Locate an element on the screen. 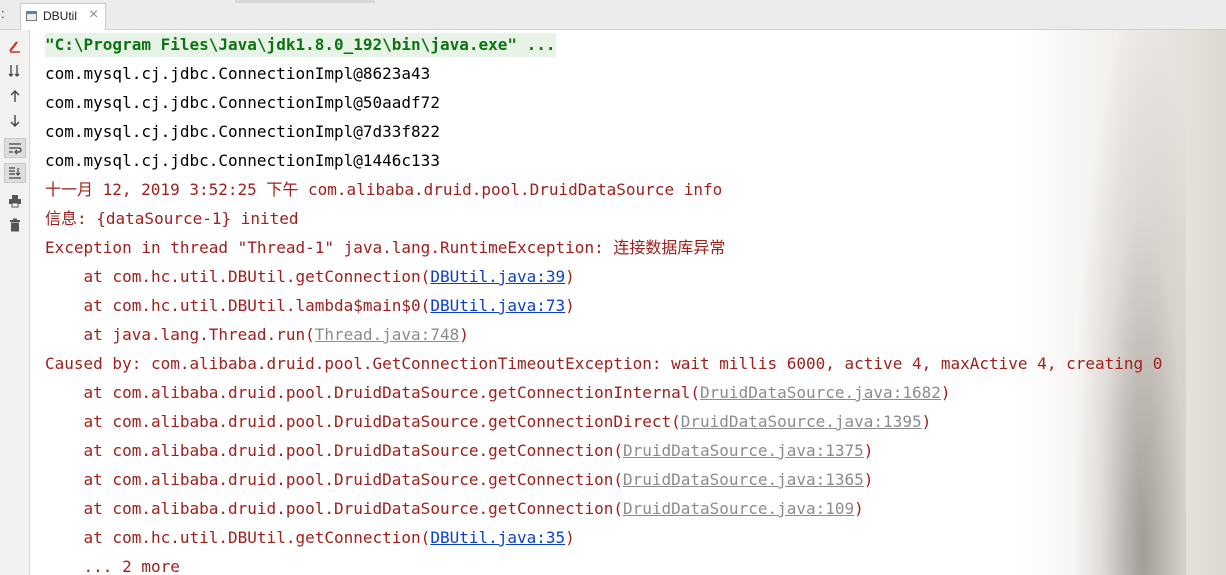 This screenshot has height=575, width=1226. library-source-link: Thread.java:748 is located at coordinates (387, 334).